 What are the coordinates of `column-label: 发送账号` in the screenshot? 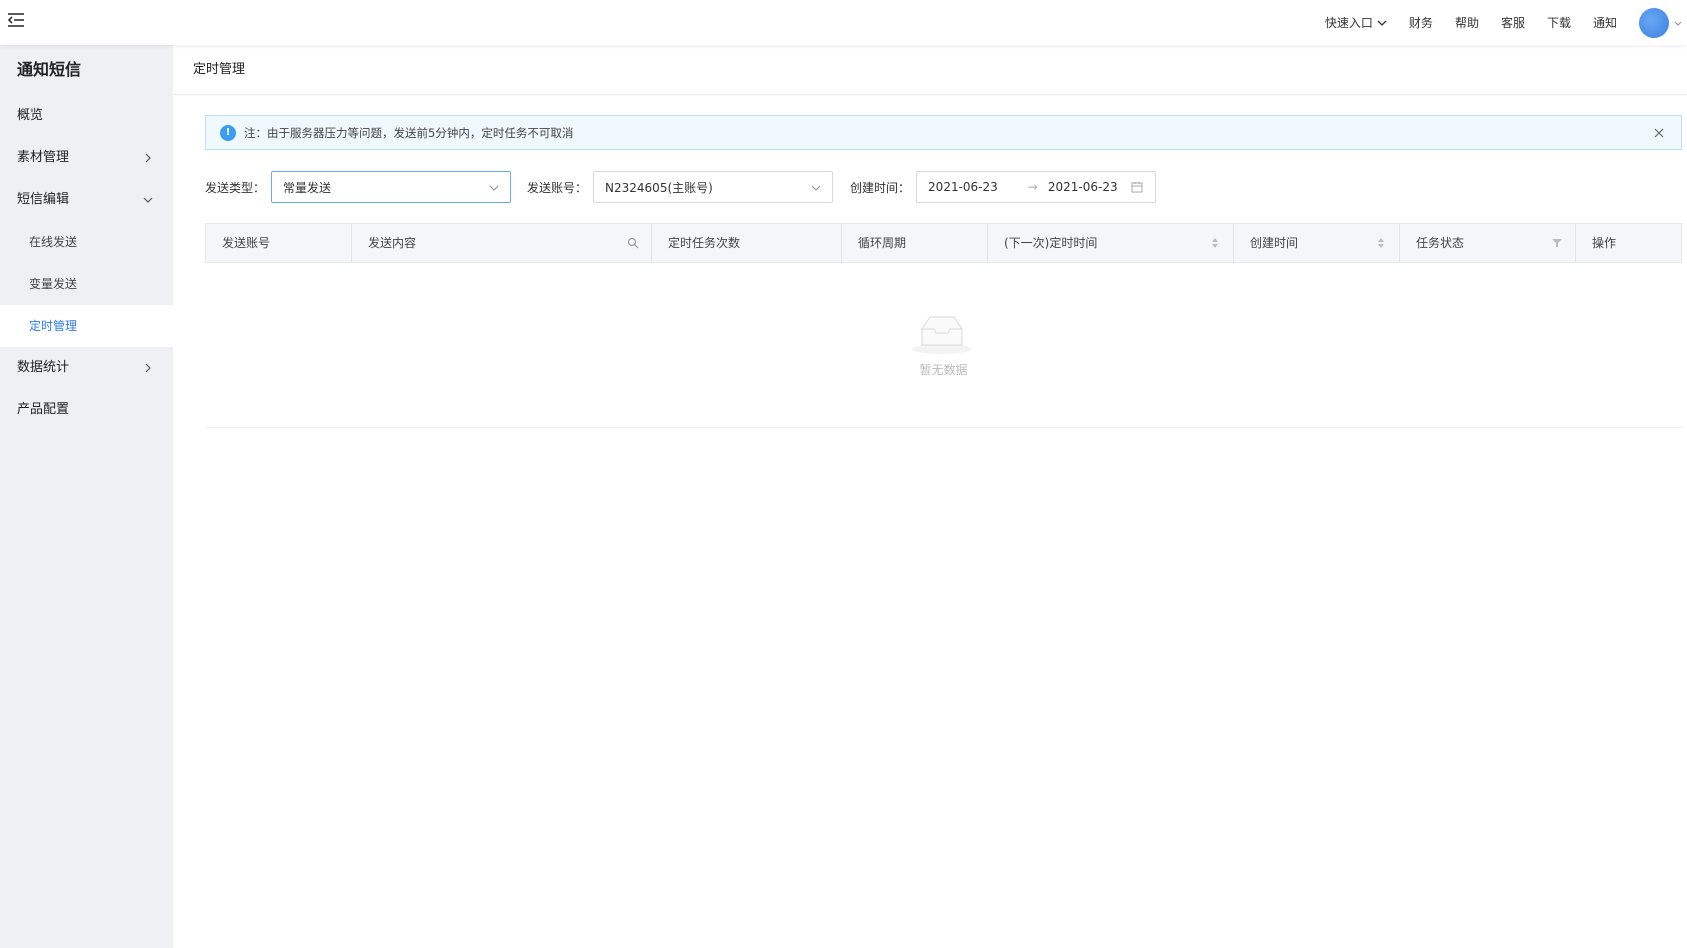 It's located at (246, 243).